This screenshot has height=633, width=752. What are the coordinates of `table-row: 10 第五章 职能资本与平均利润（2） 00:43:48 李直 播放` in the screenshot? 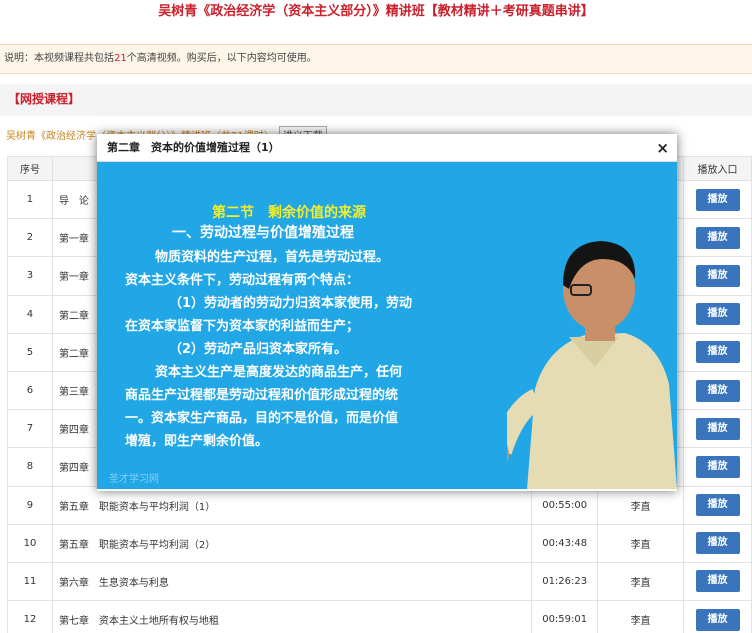 It's located at (379, 543).